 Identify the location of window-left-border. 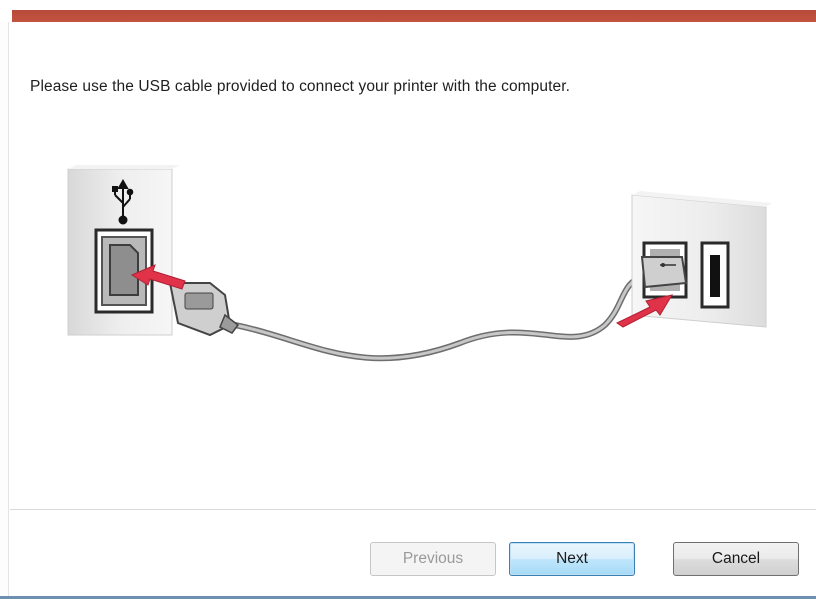
(4, 299).